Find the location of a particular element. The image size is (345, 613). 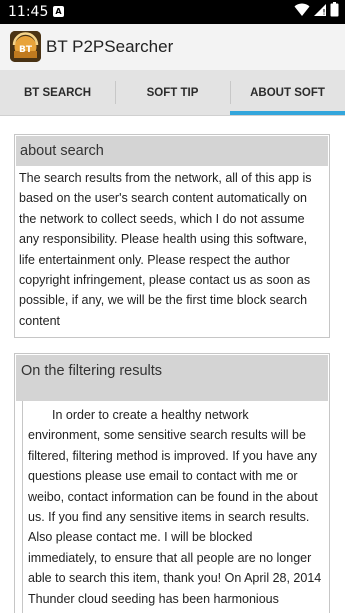

app-title: BT P2PSearcher is located at coordinates (110, 46).